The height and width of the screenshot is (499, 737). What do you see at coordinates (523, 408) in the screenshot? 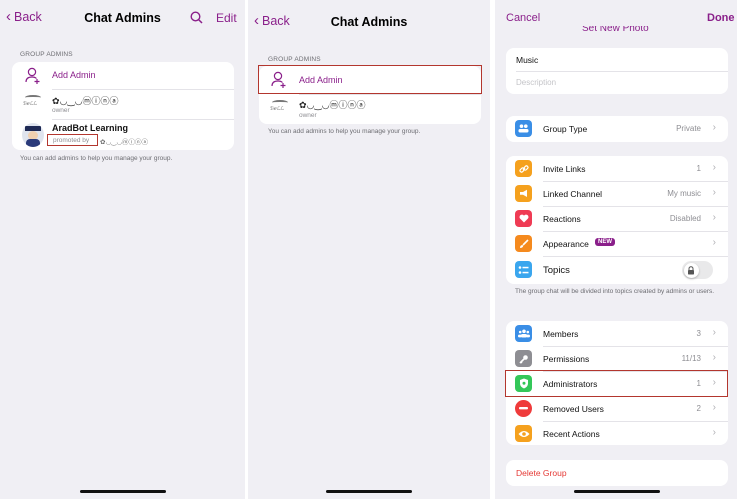
I see `minus-icon` at bounding box center [523, 408].